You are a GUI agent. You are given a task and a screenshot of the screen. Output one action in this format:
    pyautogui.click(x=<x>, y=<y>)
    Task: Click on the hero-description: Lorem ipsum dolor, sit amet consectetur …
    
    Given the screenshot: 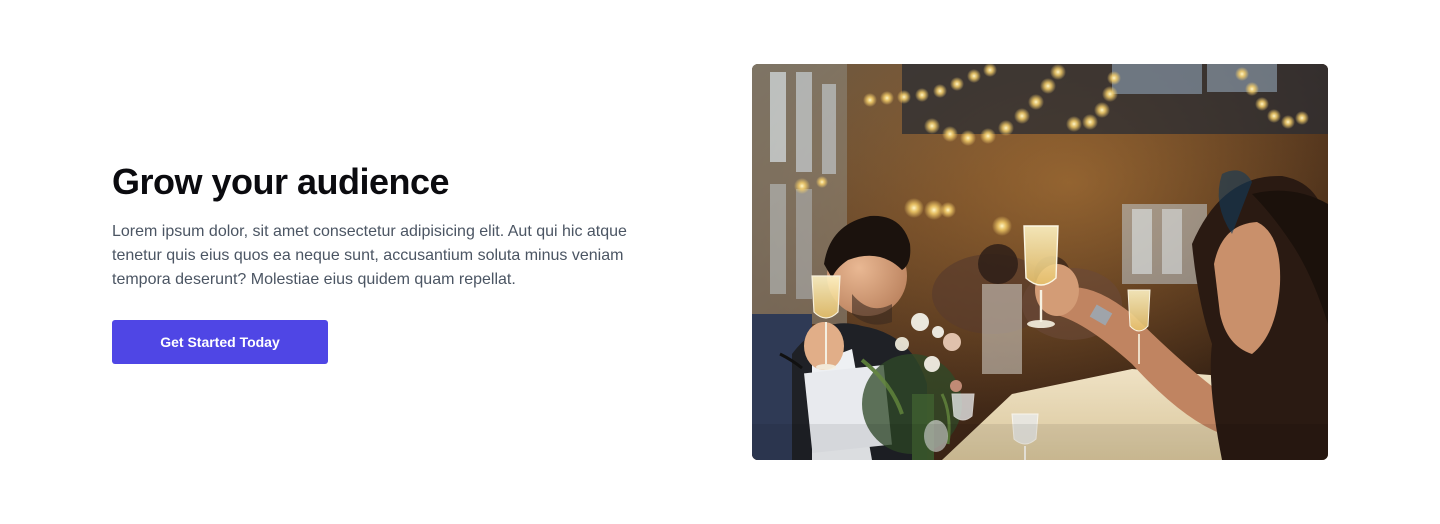 What is the action you would take?
    pyautogui.click(x=369, y=255)
    